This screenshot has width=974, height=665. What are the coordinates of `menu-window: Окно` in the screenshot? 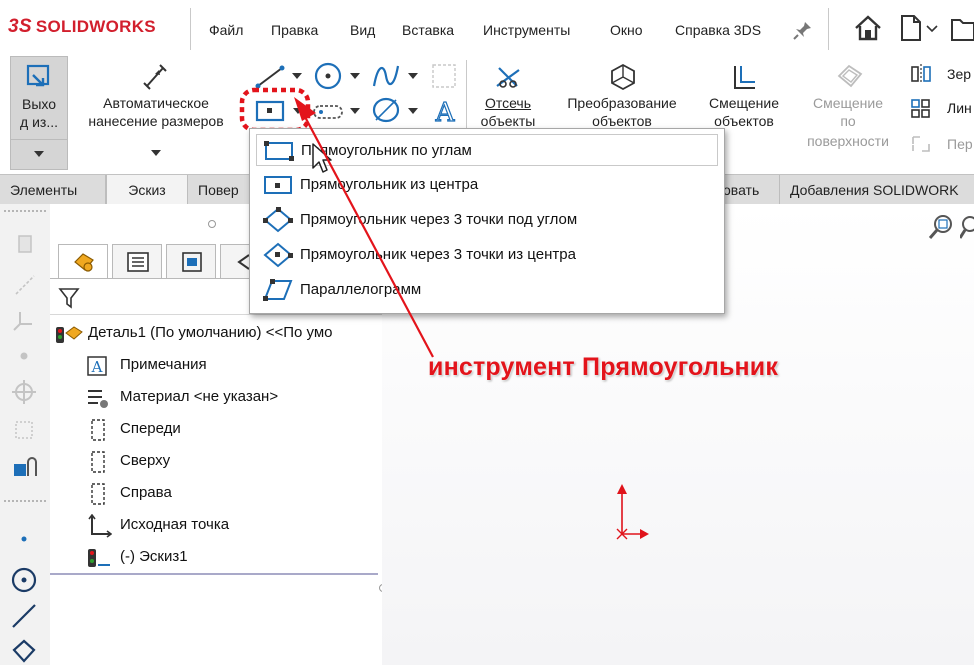 It's located at (626, 30).